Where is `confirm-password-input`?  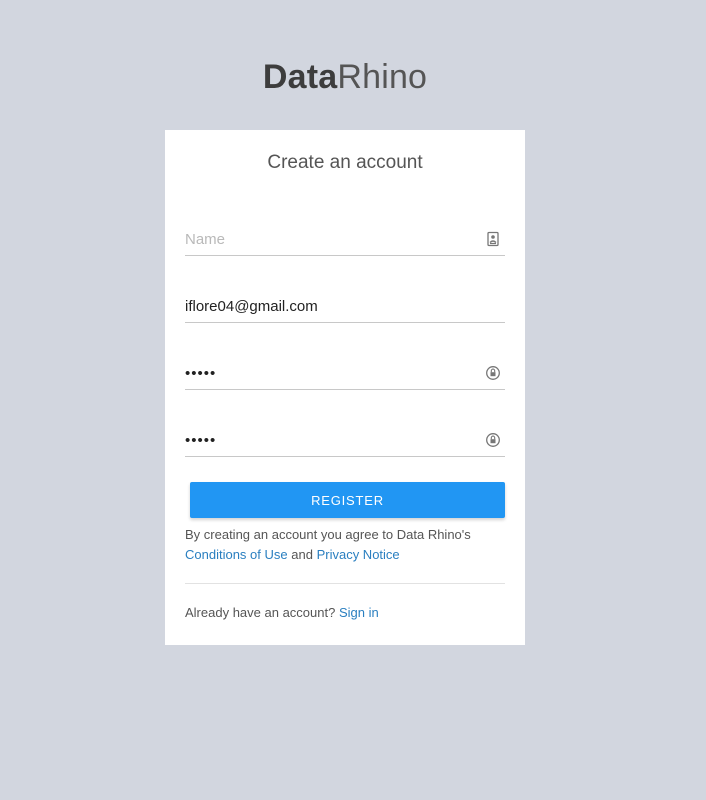
confirm-password-input is located at coordinates (330, 440).